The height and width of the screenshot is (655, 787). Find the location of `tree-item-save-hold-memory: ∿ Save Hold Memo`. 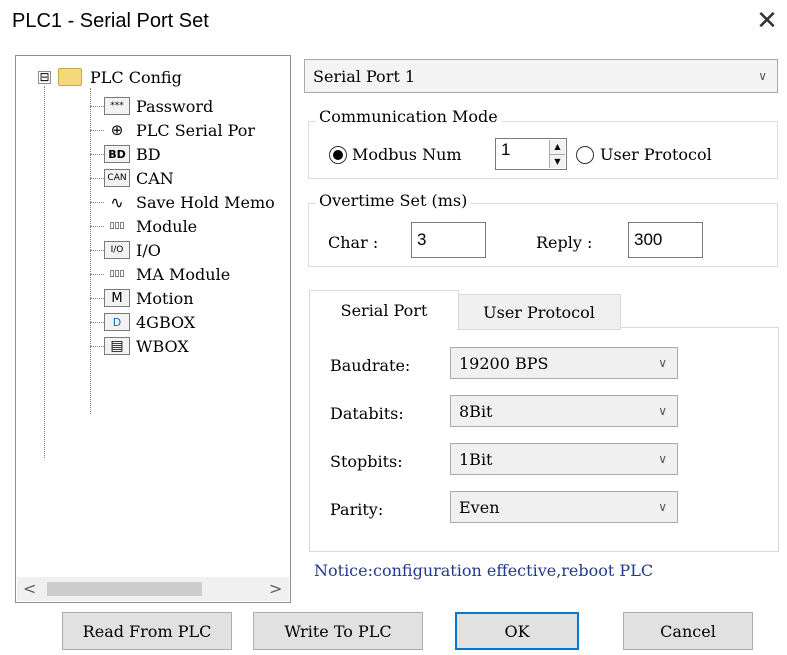

tree-item-save-hold-memory: ∿ Save Hold Memo is located at coordinates (182, 202).